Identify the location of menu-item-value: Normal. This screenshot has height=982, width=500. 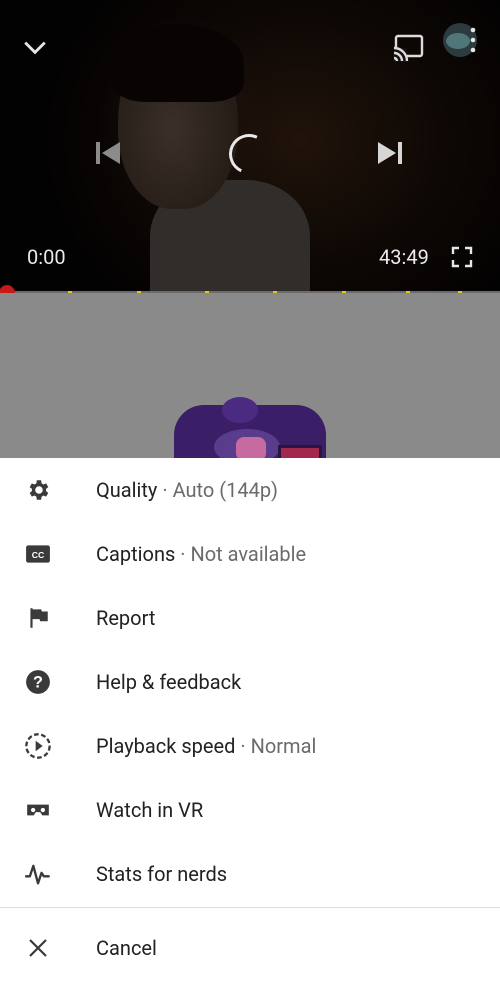
(283, 746).